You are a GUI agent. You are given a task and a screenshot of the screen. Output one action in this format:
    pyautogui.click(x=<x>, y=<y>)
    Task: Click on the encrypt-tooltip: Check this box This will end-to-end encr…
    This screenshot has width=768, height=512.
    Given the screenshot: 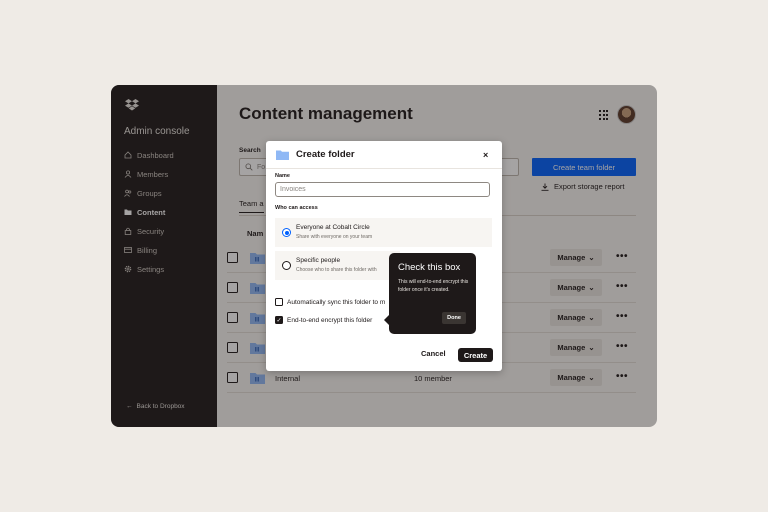 What is the action you would take?
    pyautogui.click(x=430, y=293)
    